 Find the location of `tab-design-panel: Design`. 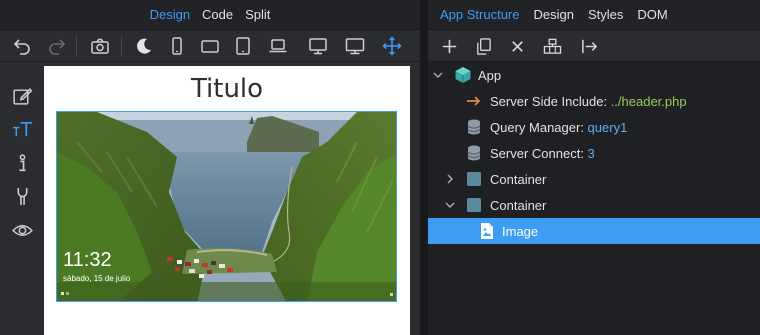

tab-design-panel: Design is located at coordinates (554, 14).